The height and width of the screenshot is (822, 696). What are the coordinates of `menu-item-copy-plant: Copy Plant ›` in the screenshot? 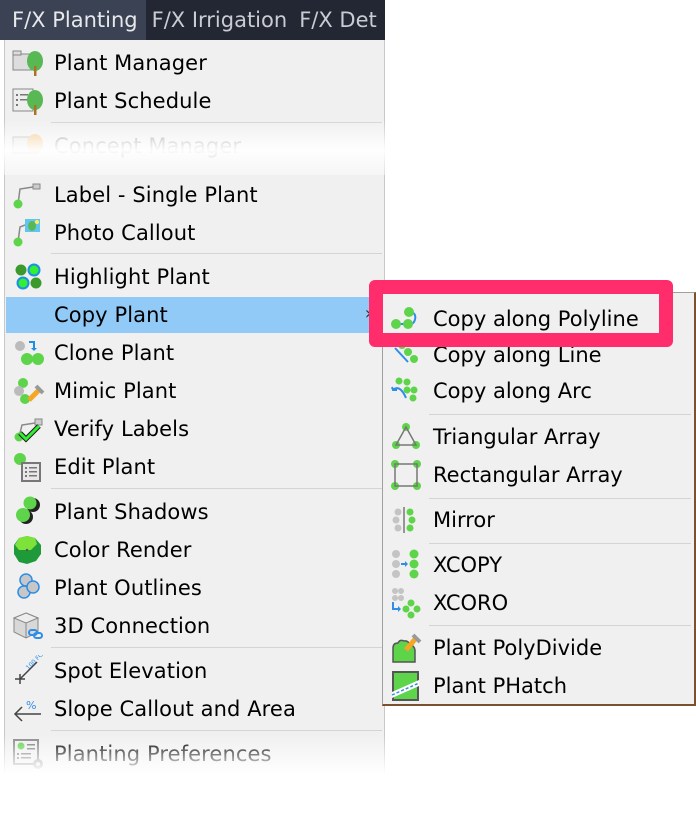 It's located at (193, 315).